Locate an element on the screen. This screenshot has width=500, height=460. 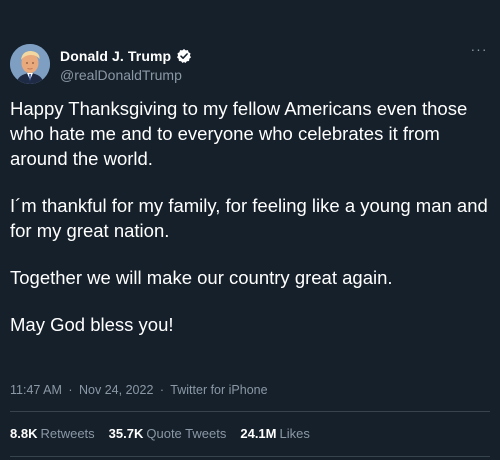
likes-count: 24.1M is located at coordinates (258, 433).